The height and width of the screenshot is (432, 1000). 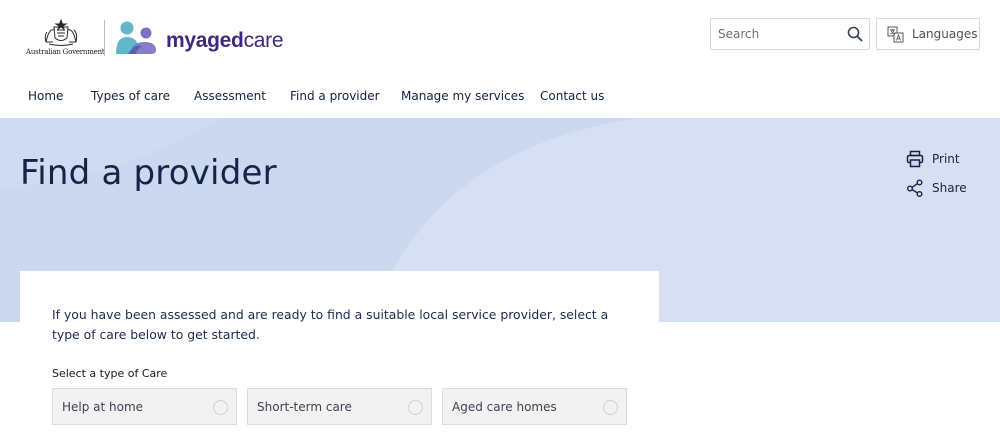 What do you see at coordinates (949, 188) in the screenshot?
I see `share-label: Share` at bounding box center [949, 188].